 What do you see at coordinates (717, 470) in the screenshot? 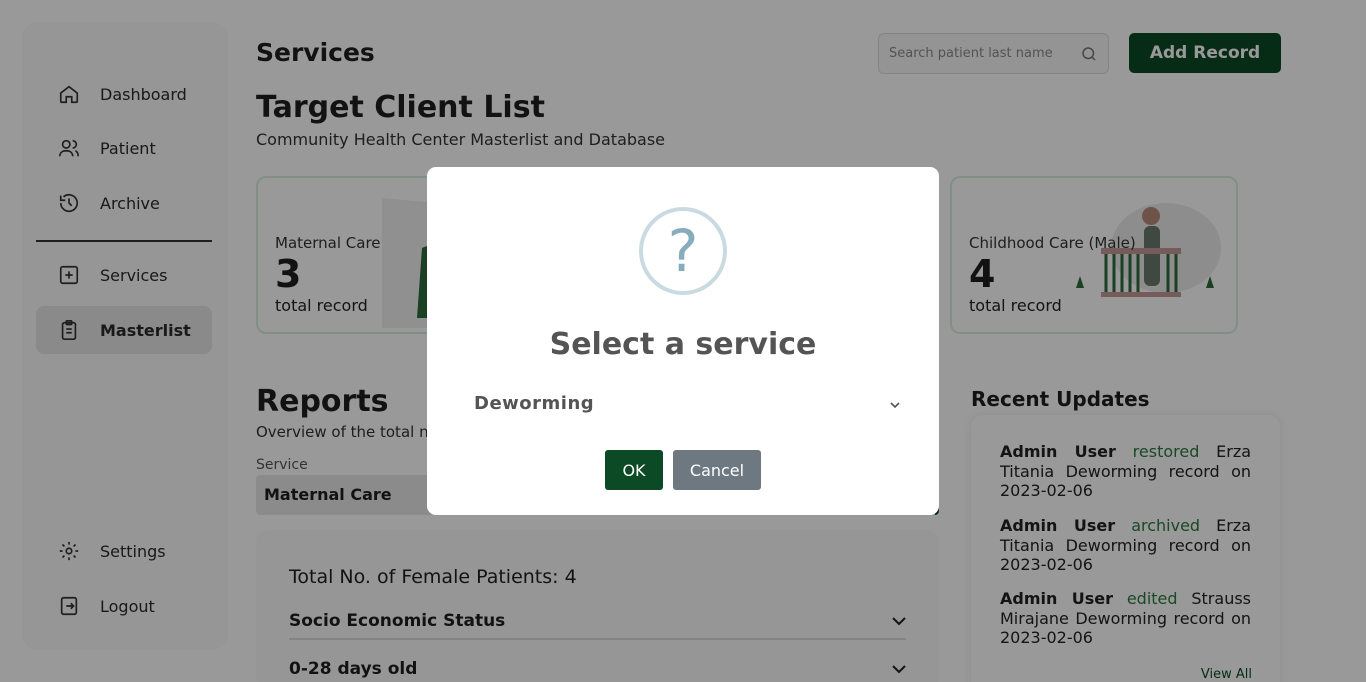
I see `cancel-button: Cancel` at bounding box center [717, 470].